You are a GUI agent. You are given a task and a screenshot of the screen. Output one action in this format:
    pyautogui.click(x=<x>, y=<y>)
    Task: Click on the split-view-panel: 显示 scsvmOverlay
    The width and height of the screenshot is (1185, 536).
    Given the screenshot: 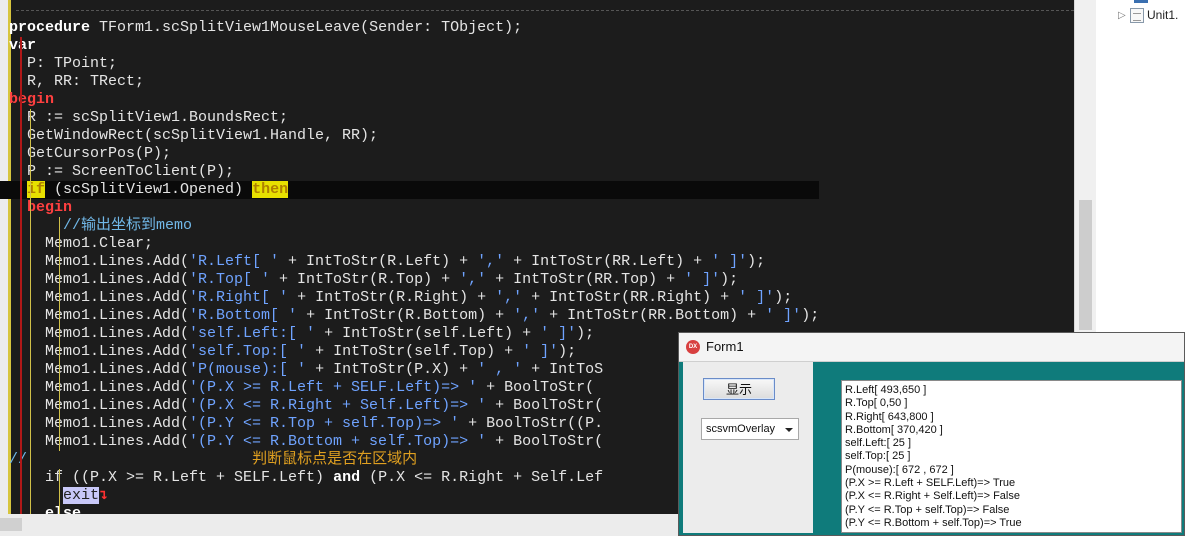 What is the action you would take?
    pyautogui.click(x=748, y=447)
    